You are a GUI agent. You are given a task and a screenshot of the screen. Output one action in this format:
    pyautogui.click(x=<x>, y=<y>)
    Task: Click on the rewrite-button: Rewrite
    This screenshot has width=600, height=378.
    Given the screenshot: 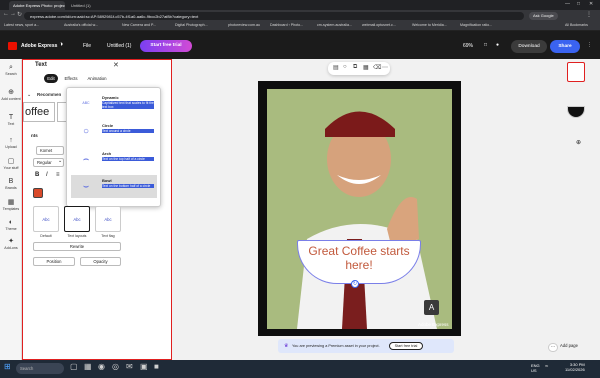 What is the action you would take?
    pyautogui.click(x=77, y=246)
    